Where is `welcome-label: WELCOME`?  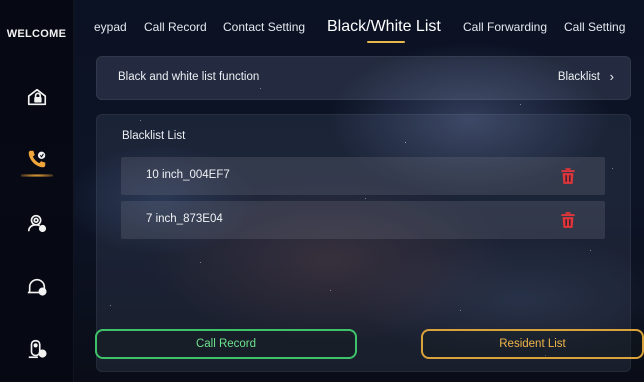 welcome-label: WELCOME is located at coordinates (36, 34).